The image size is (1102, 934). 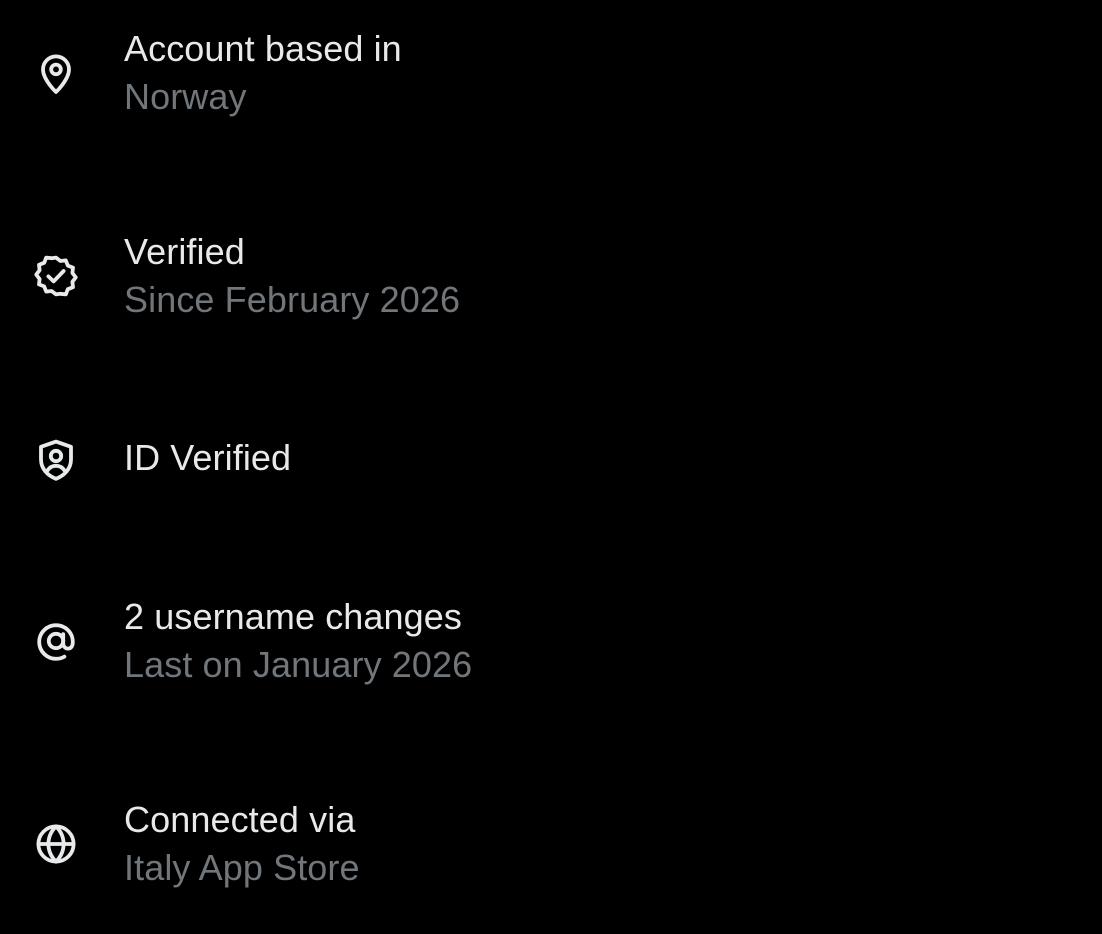 I want to click on verified-badge-icon, so click(x=56, y=276).